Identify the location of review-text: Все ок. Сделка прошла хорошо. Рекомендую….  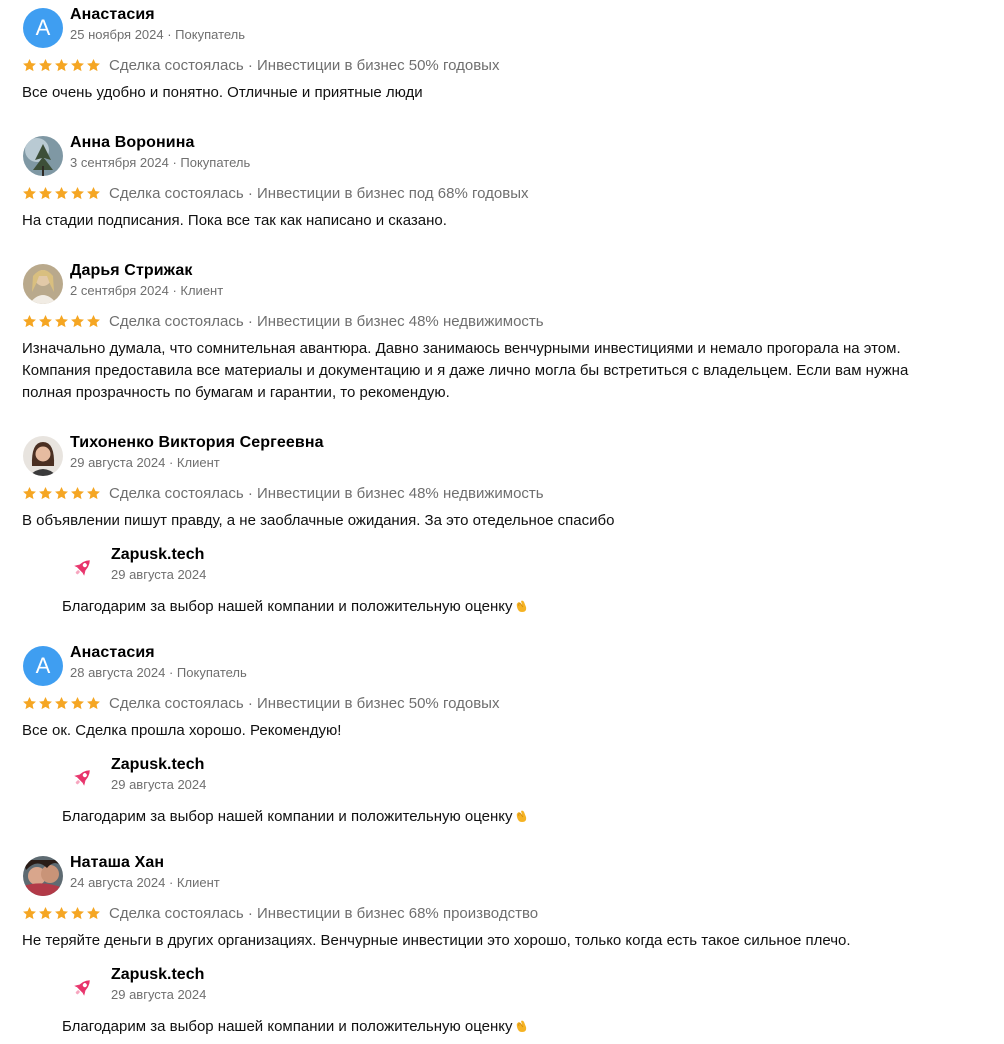
(182, 730).